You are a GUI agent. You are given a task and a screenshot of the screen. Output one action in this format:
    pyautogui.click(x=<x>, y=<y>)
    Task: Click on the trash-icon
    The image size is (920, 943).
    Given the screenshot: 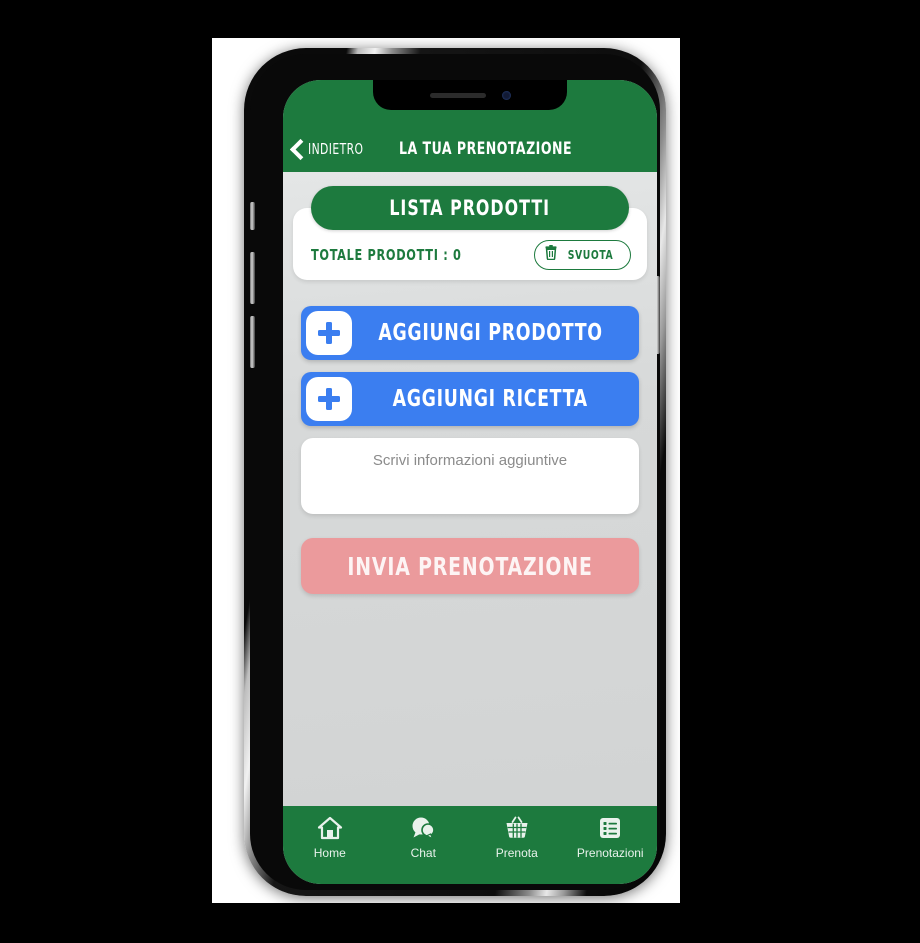 What is the action you would take?
    pyautogui.click(x=551, y=255)
    